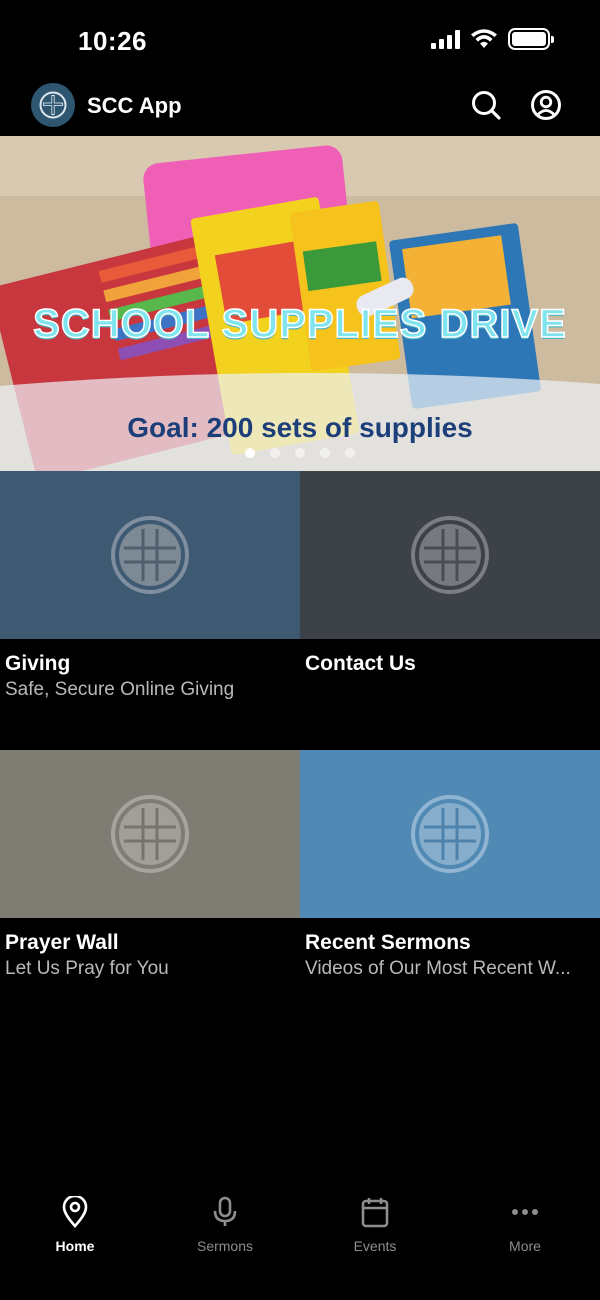 This screenshot has height=1300, width=600. I want to click on tile-title: Recent Sermons, so click(388, 942).